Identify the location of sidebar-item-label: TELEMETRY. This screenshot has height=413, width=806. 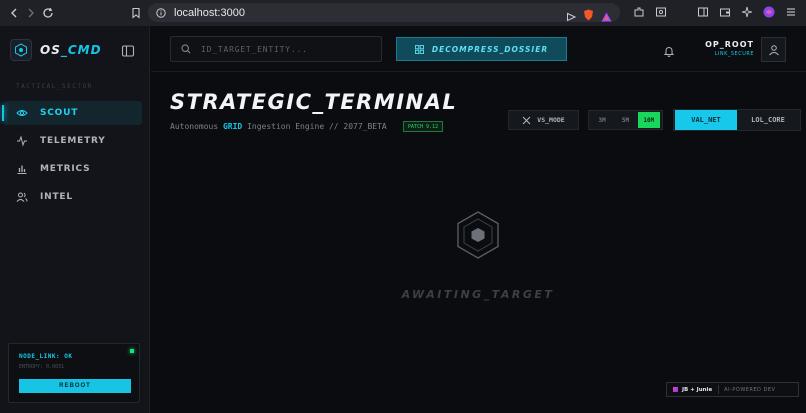
(73, 141).